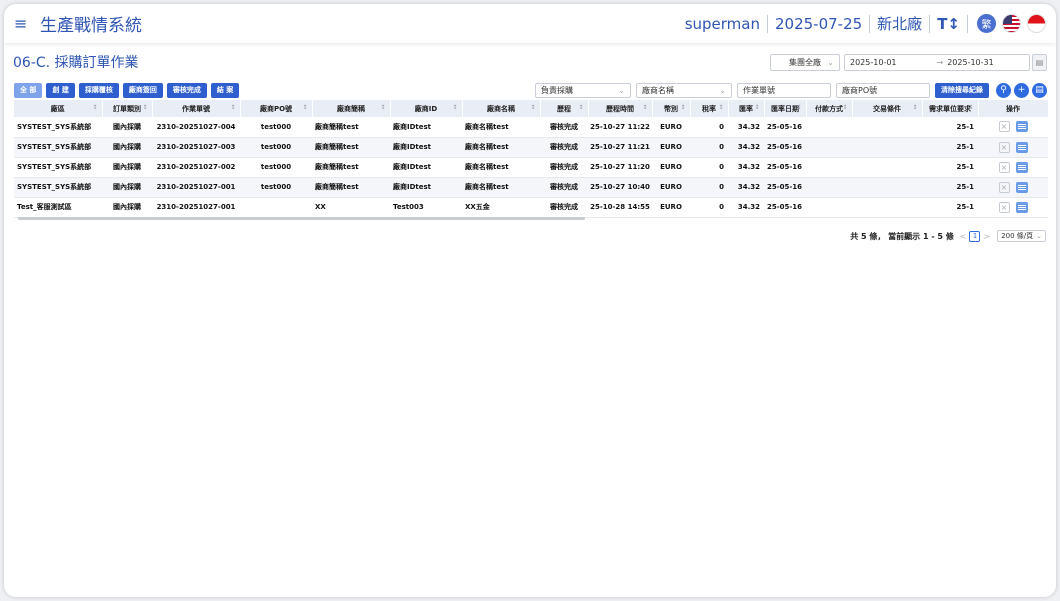 The width and height of the screenshot is (1060, 601). I want to click on lang-zh-tw-button: 繁, so click(986, 23).